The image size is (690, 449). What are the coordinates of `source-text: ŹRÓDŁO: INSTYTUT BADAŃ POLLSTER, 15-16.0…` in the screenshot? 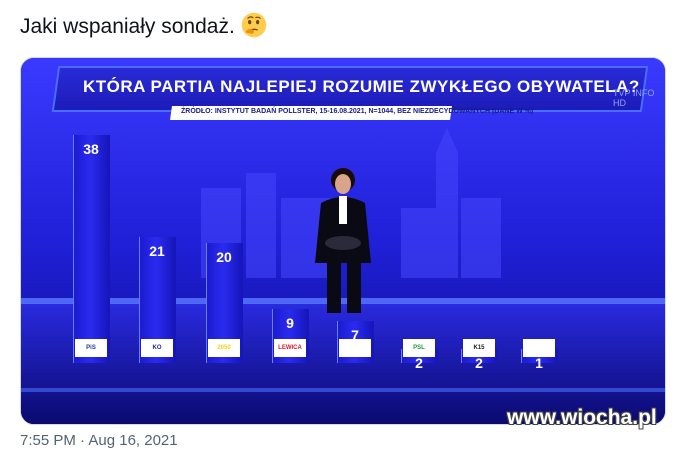 It's located at (357, 111).